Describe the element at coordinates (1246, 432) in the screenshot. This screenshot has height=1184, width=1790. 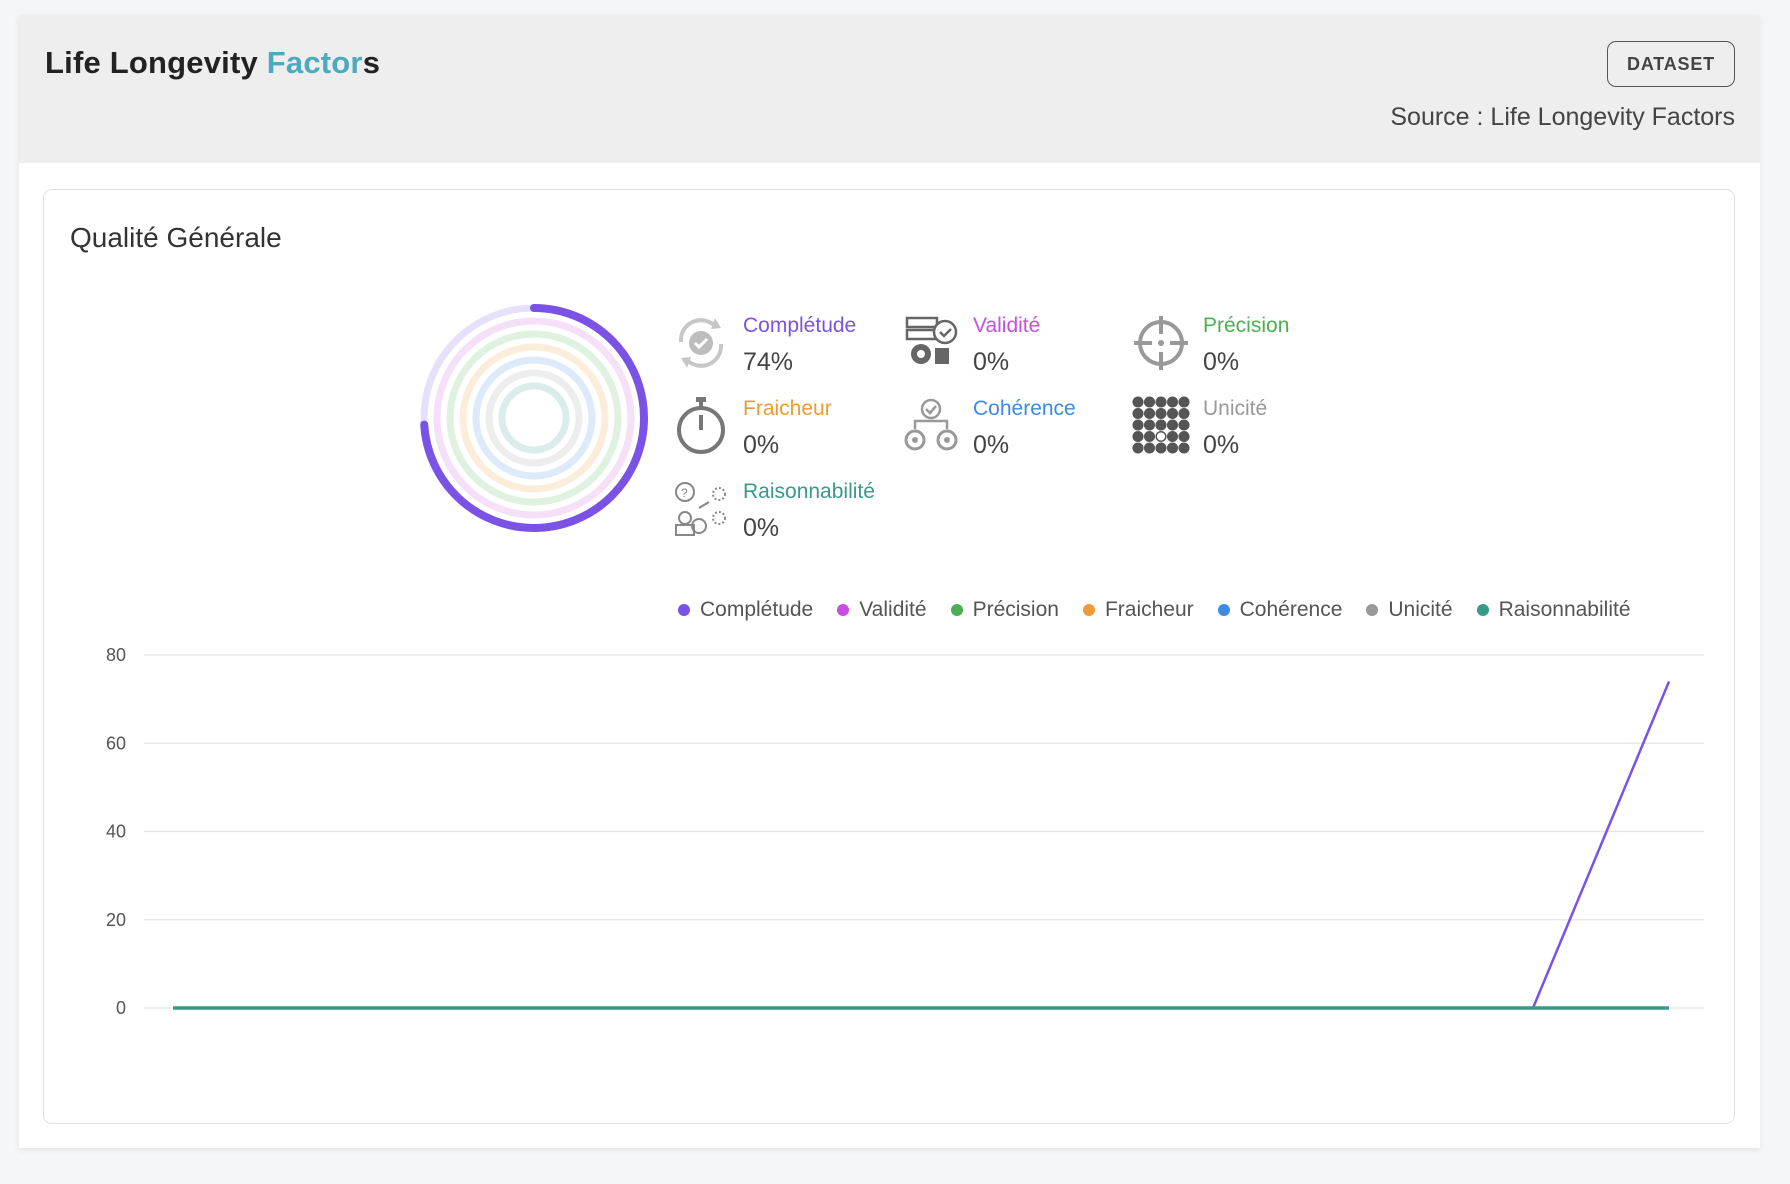
I see `metric-unicite: Unicité 0%` at that location.